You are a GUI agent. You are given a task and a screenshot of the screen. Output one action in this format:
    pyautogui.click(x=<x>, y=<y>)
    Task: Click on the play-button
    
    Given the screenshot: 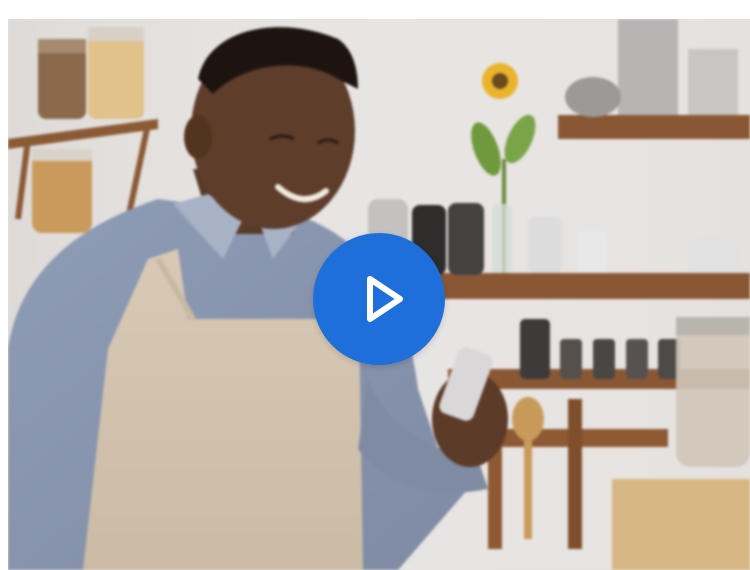 What is the action you would take?
    pyautogui.click(x=379, y=299)
    